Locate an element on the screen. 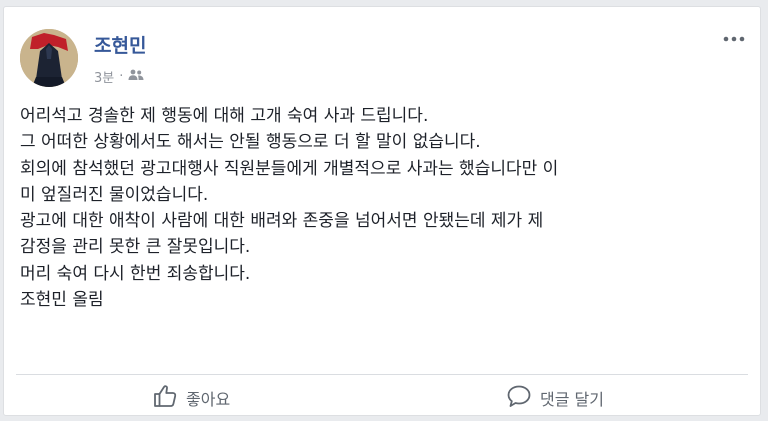 This screenshot has width=768, height=421. like-button: 좋아요 is located at coordinates (191, 398).